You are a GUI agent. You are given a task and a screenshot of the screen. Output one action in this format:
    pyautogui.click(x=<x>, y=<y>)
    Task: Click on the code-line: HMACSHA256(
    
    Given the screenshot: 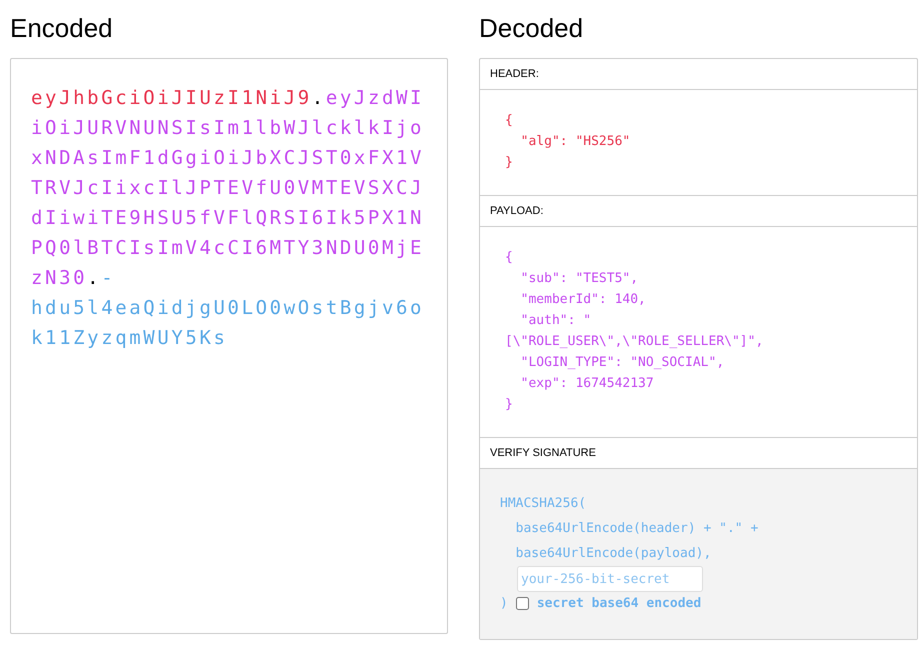 What is the action you would take?
    pyautogui.click(x=544, y=504)
    